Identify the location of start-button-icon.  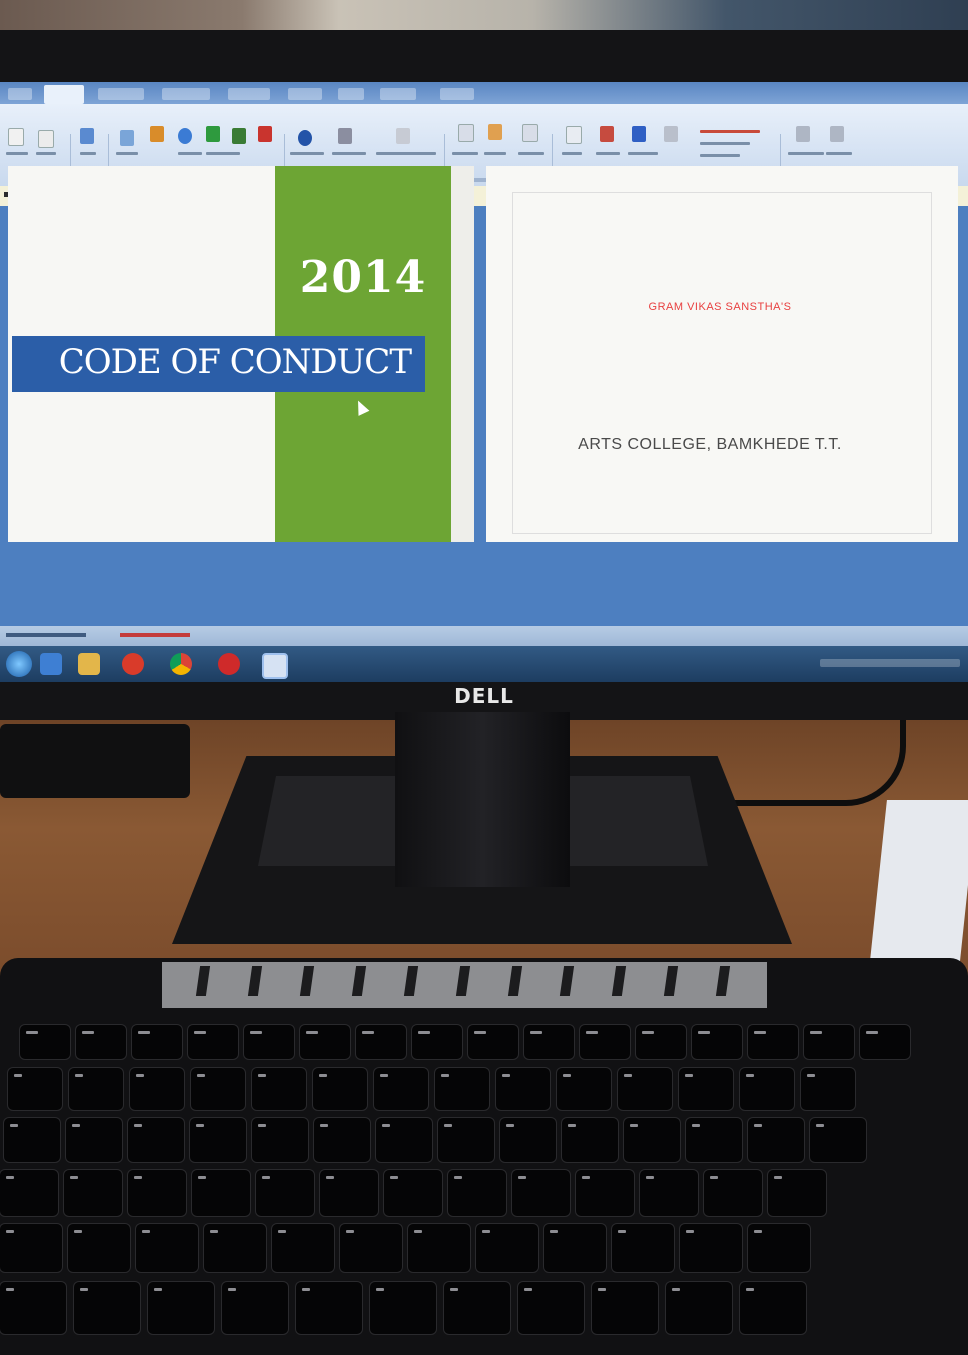
(19, 664).